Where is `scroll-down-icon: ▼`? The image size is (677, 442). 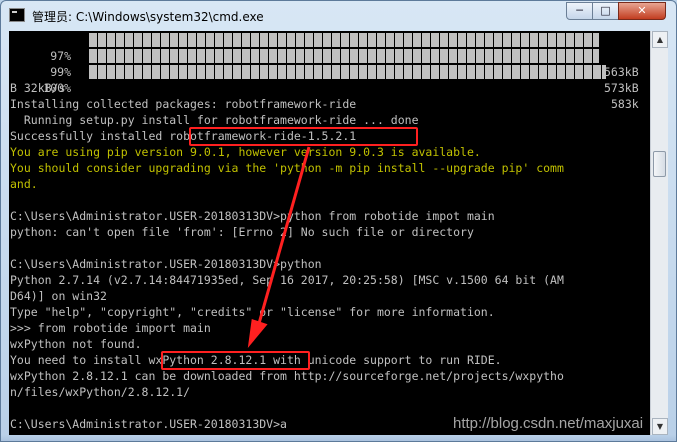
scroll-down-icon: ▼ is located at coordinates (660, 426).